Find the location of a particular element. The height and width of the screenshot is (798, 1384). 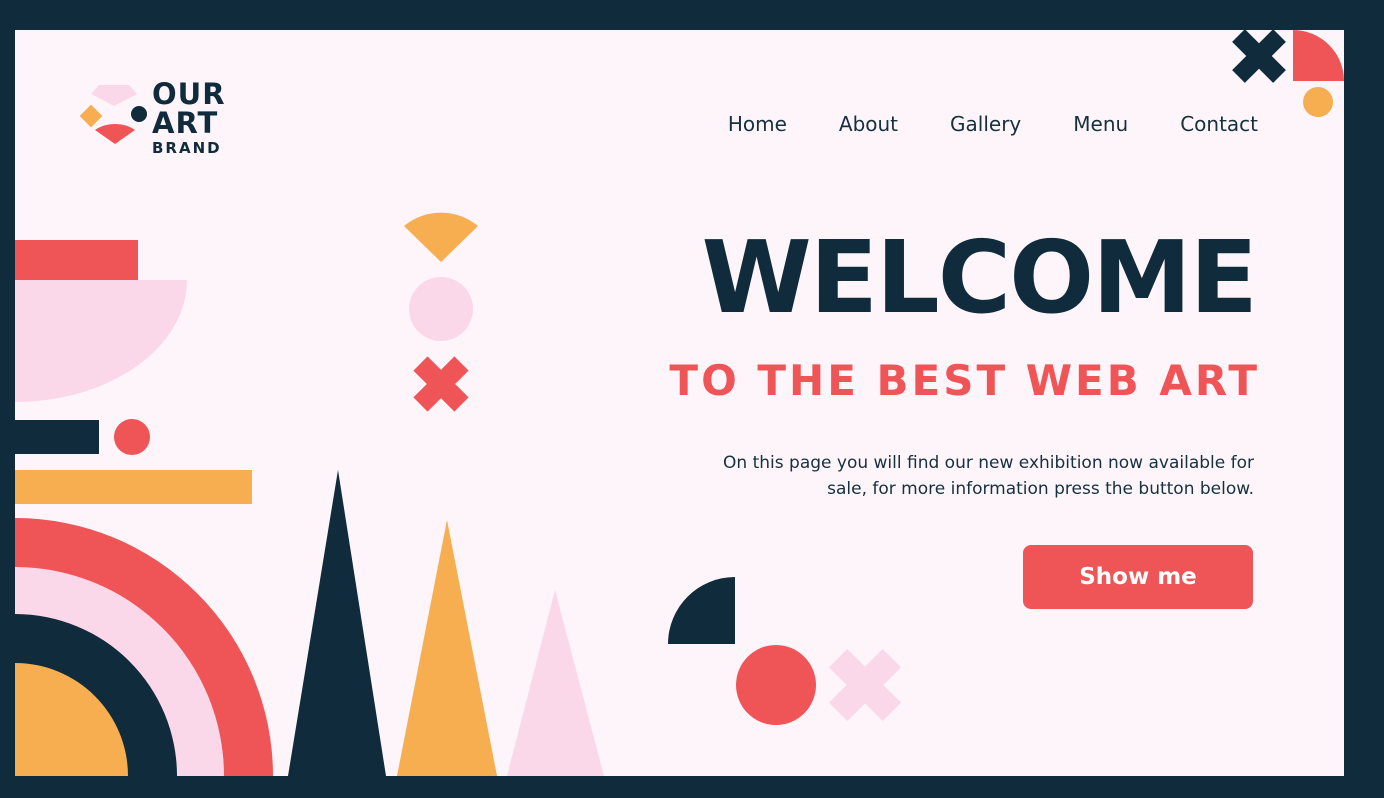

brand-line-2: ART is located at coordinates (185, 123).